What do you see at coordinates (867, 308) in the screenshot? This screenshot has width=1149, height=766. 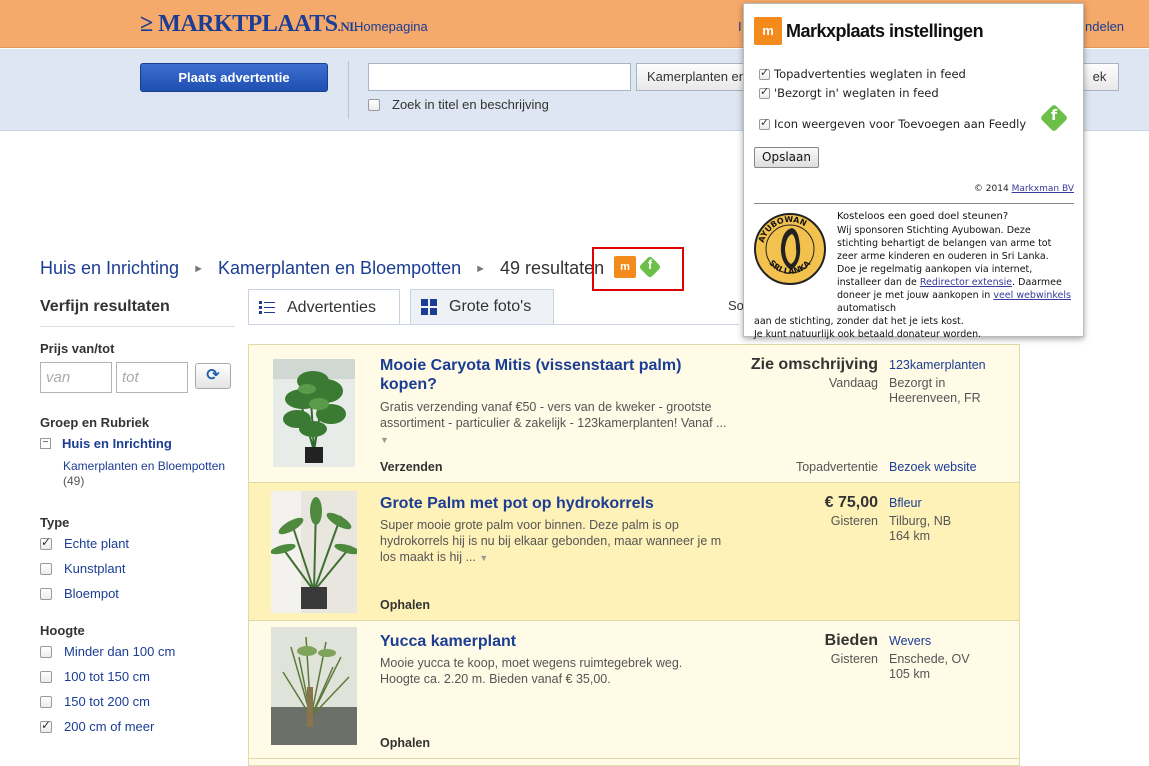 I see `charity-fragment: automatisch` at bounding box center [867, 308].